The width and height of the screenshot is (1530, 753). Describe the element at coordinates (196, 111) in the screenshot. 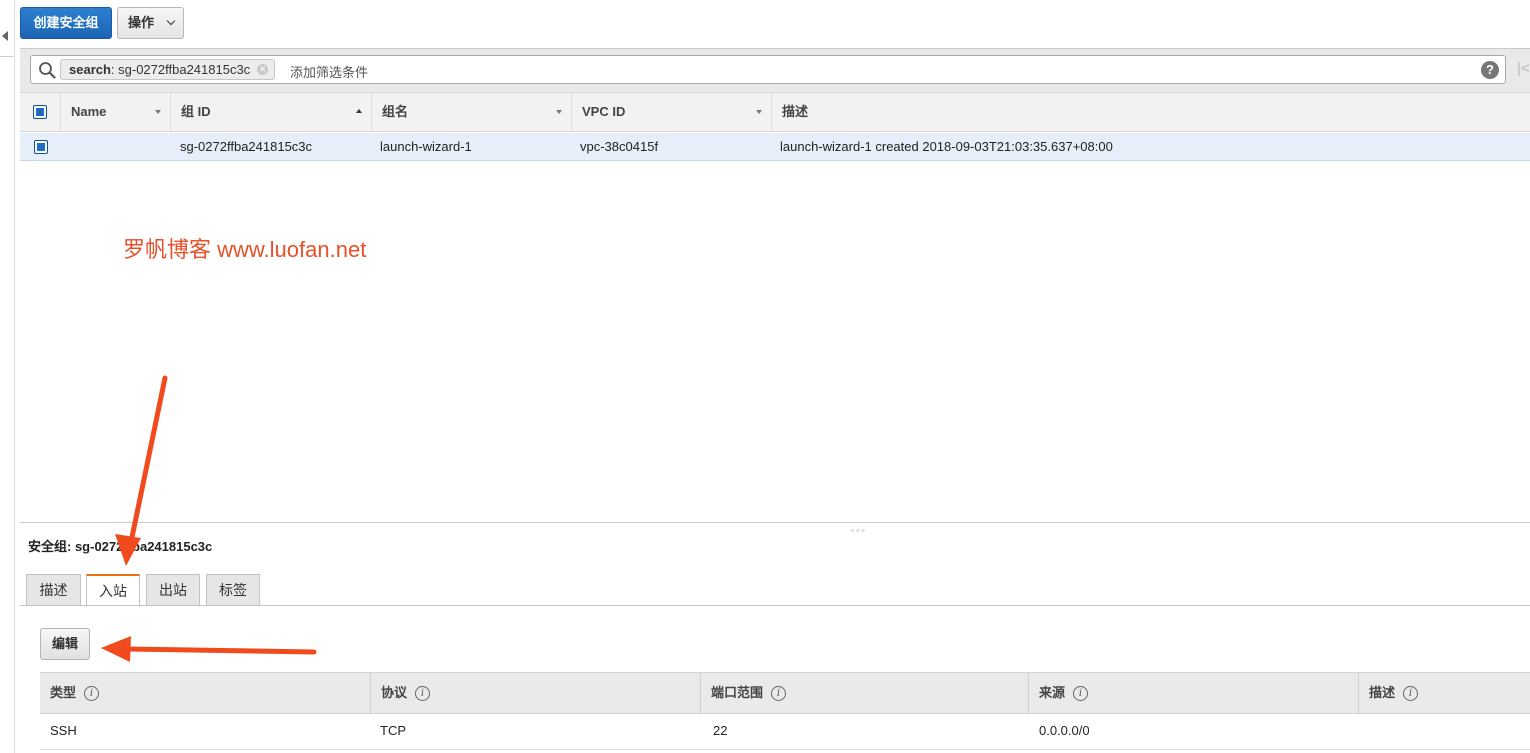

I see `column-label: 组 ID` at that location.